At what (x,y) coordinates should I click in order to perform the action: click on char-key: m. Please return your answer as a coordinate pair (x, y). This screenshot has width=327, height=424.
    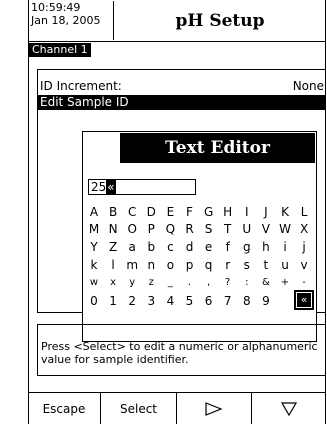
    Looking at the image, I should click on (132, 265).